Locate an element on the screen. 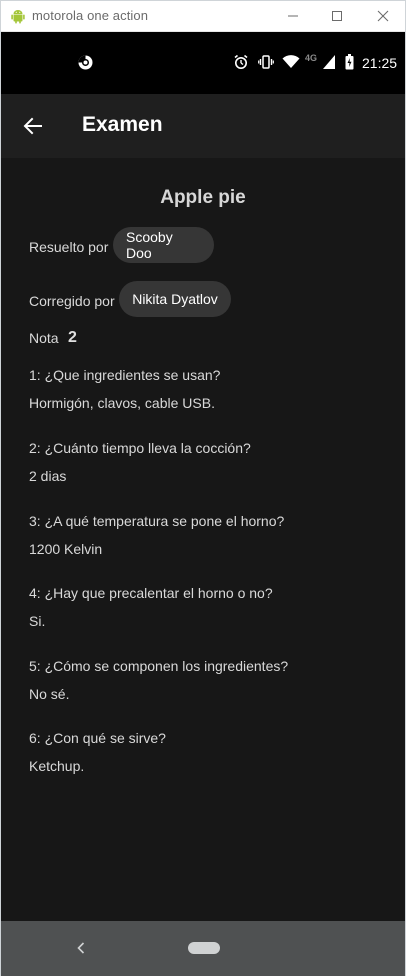  battery-icon is located at coordinates (349, 62).